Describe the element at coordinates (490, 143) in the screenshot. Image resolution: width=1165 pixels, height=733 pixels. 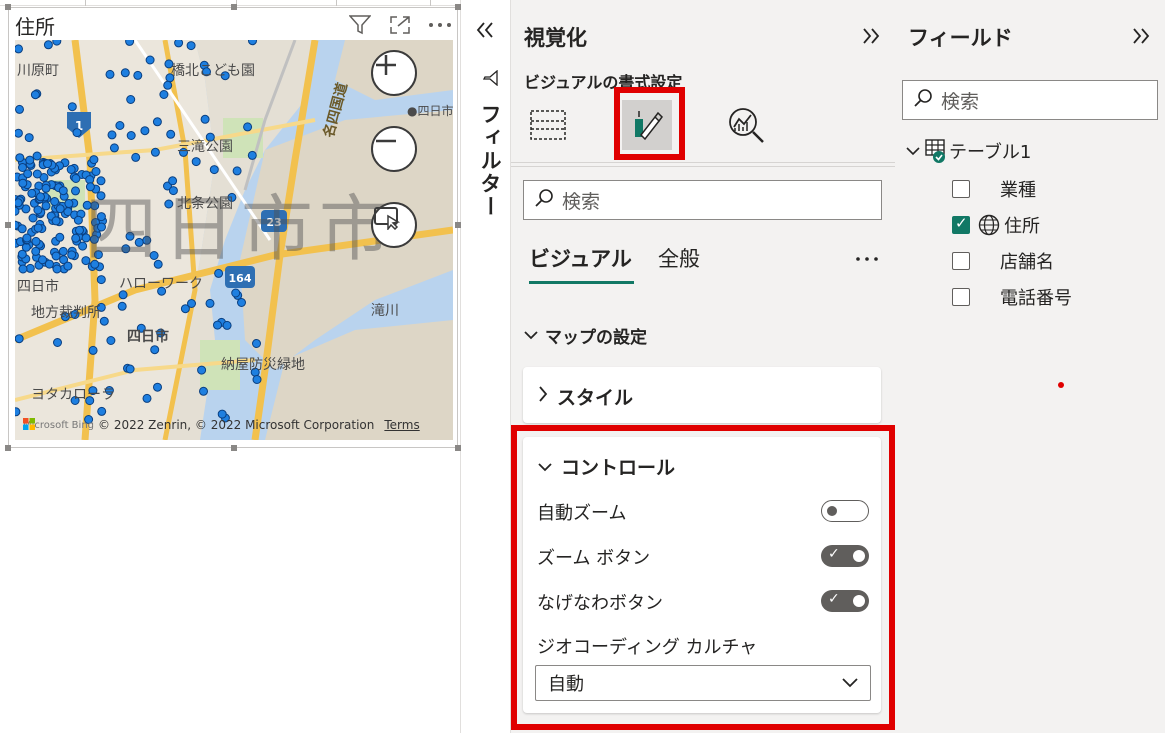
I see `filter-pane-label: フィルター` at that location.